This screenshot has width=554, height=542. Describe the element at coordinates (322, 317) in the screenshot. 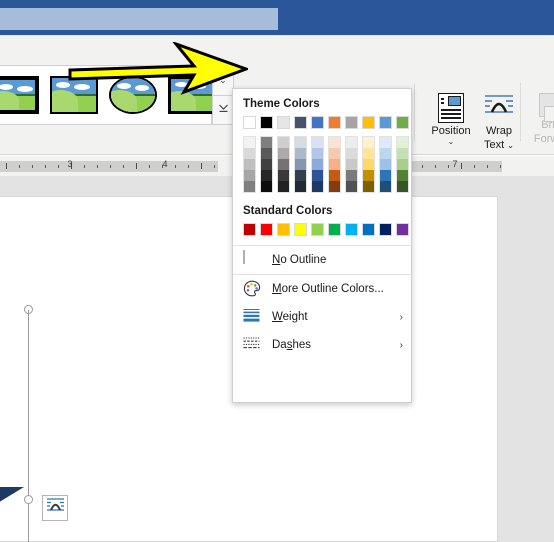

I see `menu-item-weight: Weight ›` at that location.